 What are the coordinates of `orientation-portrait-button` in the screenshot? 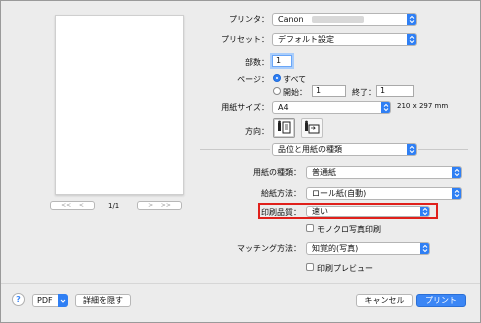 It's located at (284, 128).